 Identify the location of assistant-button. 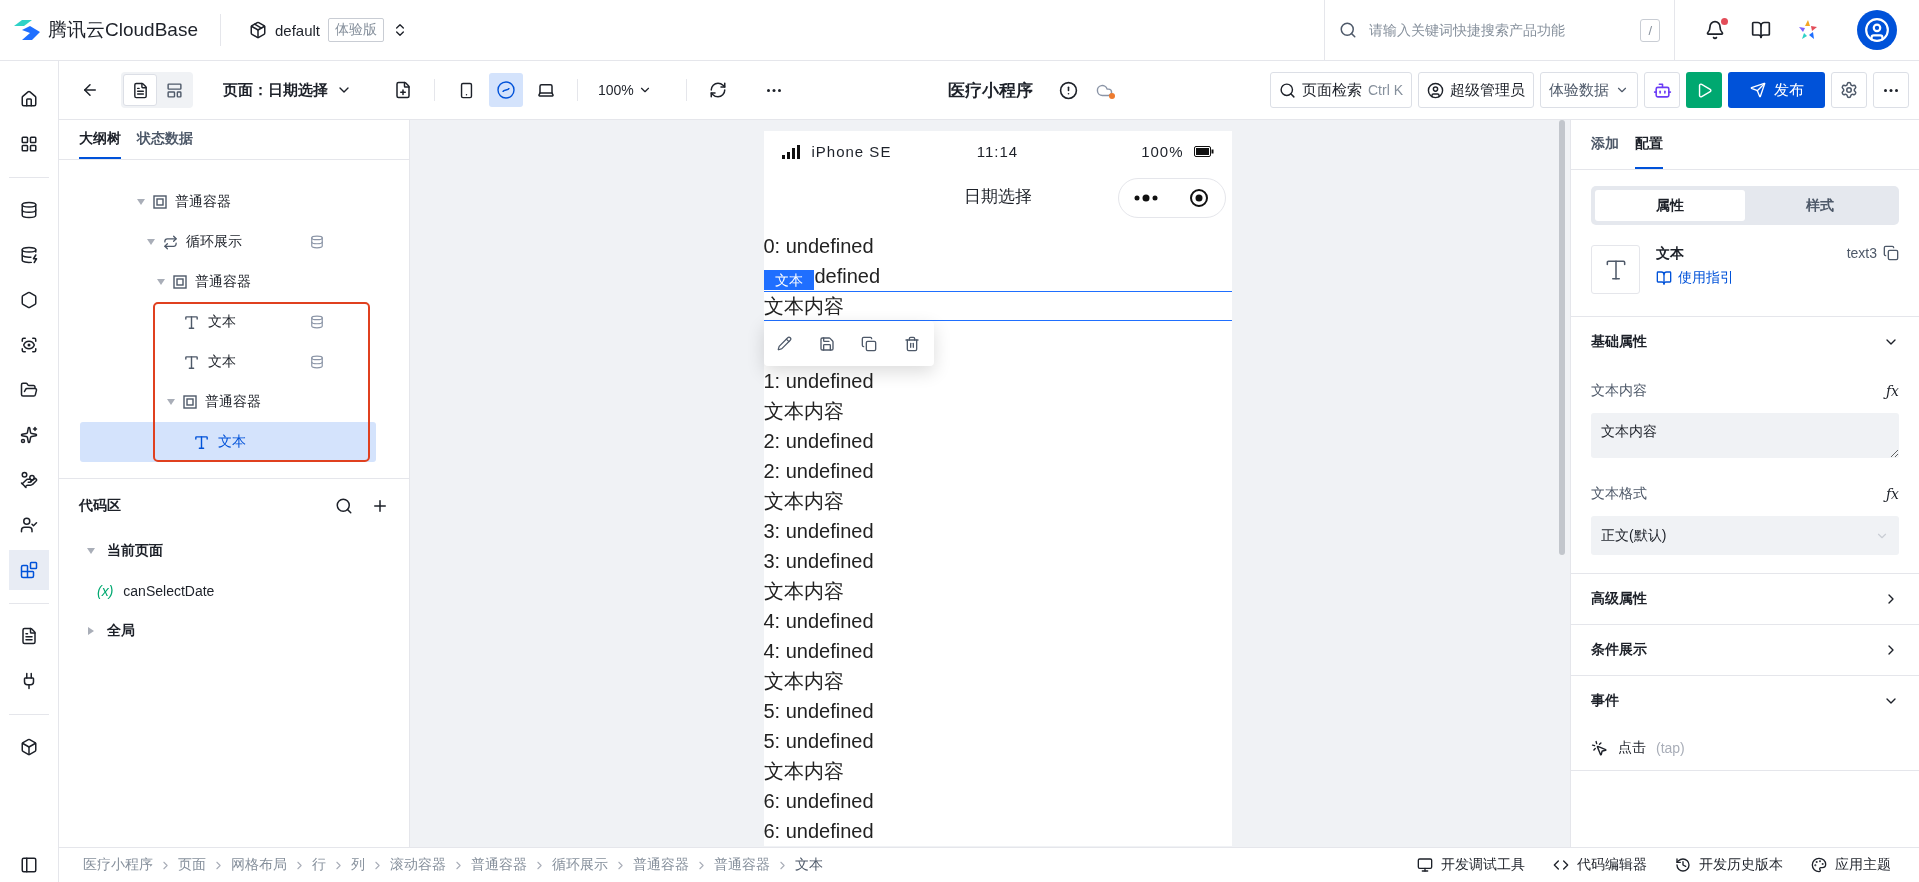
(1662, 90).